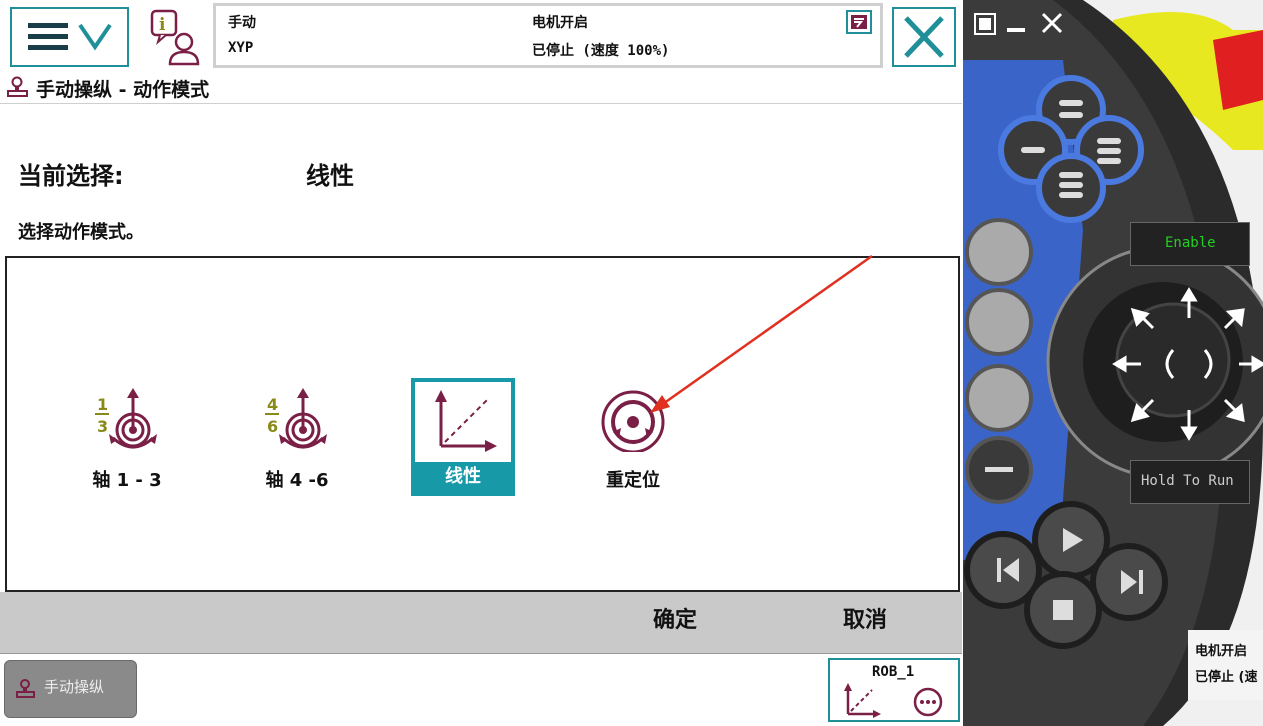 The image size is (1263, 726). I want to click on motor-state-text: 电机开启, so click(560, 23).